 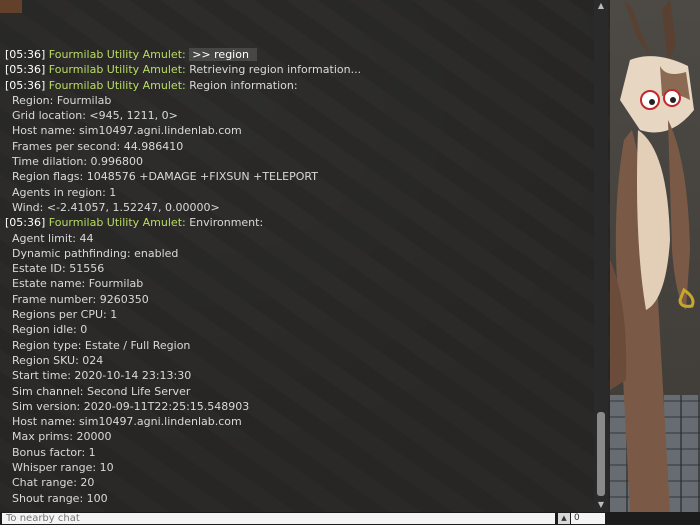 I want to click on chat-line: Chat range: 20, so click(x=296, y=482).